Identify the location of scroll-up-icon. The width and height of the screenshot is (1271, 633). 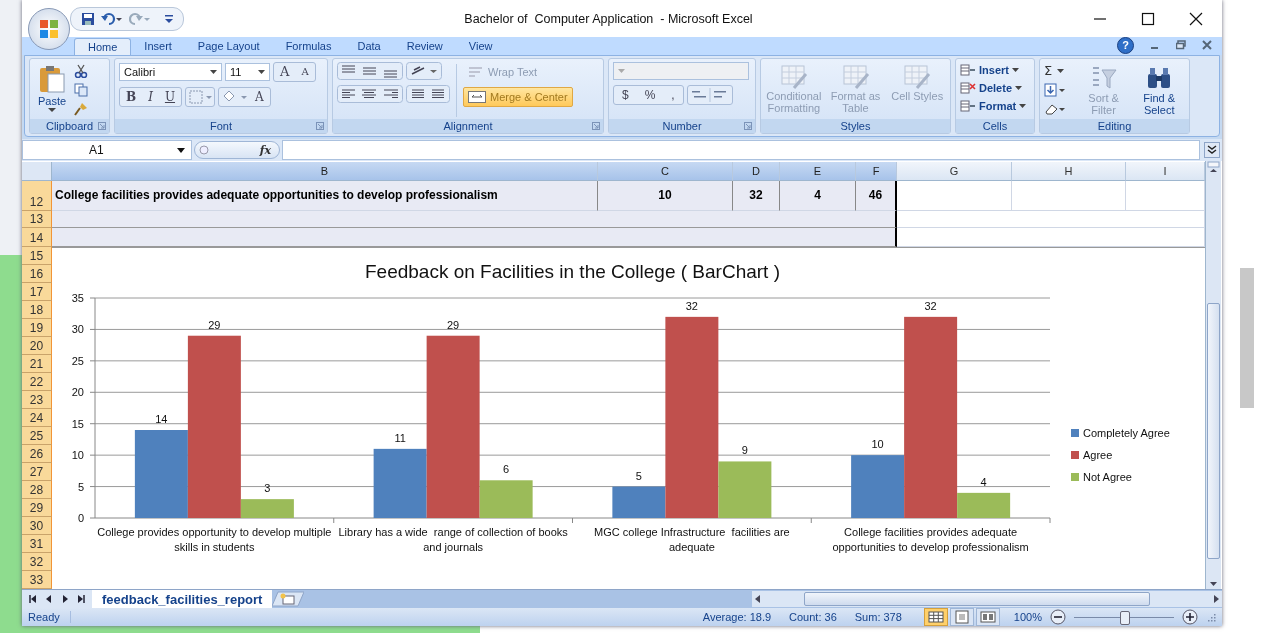
(1213, 168).